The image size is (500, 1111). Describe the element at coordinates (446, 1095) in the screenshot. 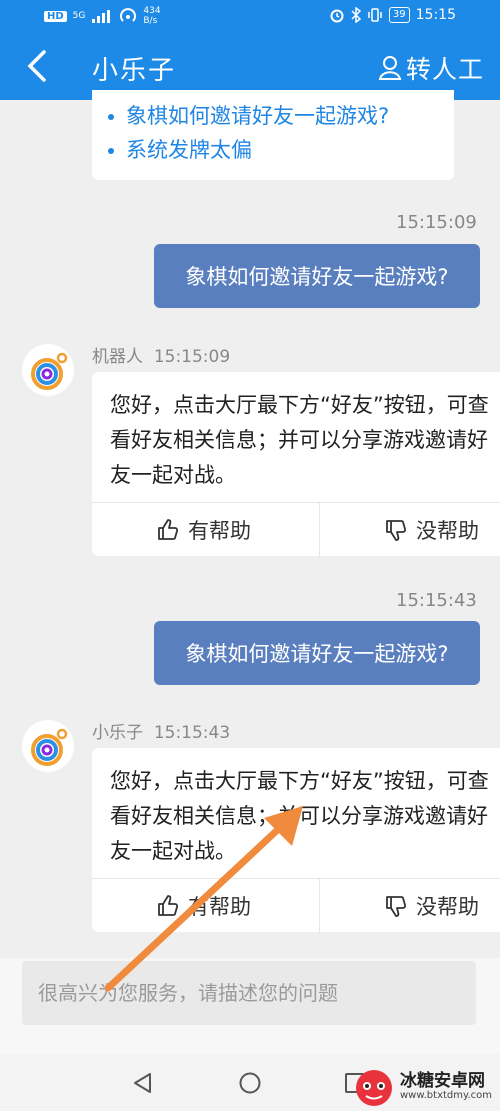

I see `watermark-url: www.btxtdmy.com` at that location.